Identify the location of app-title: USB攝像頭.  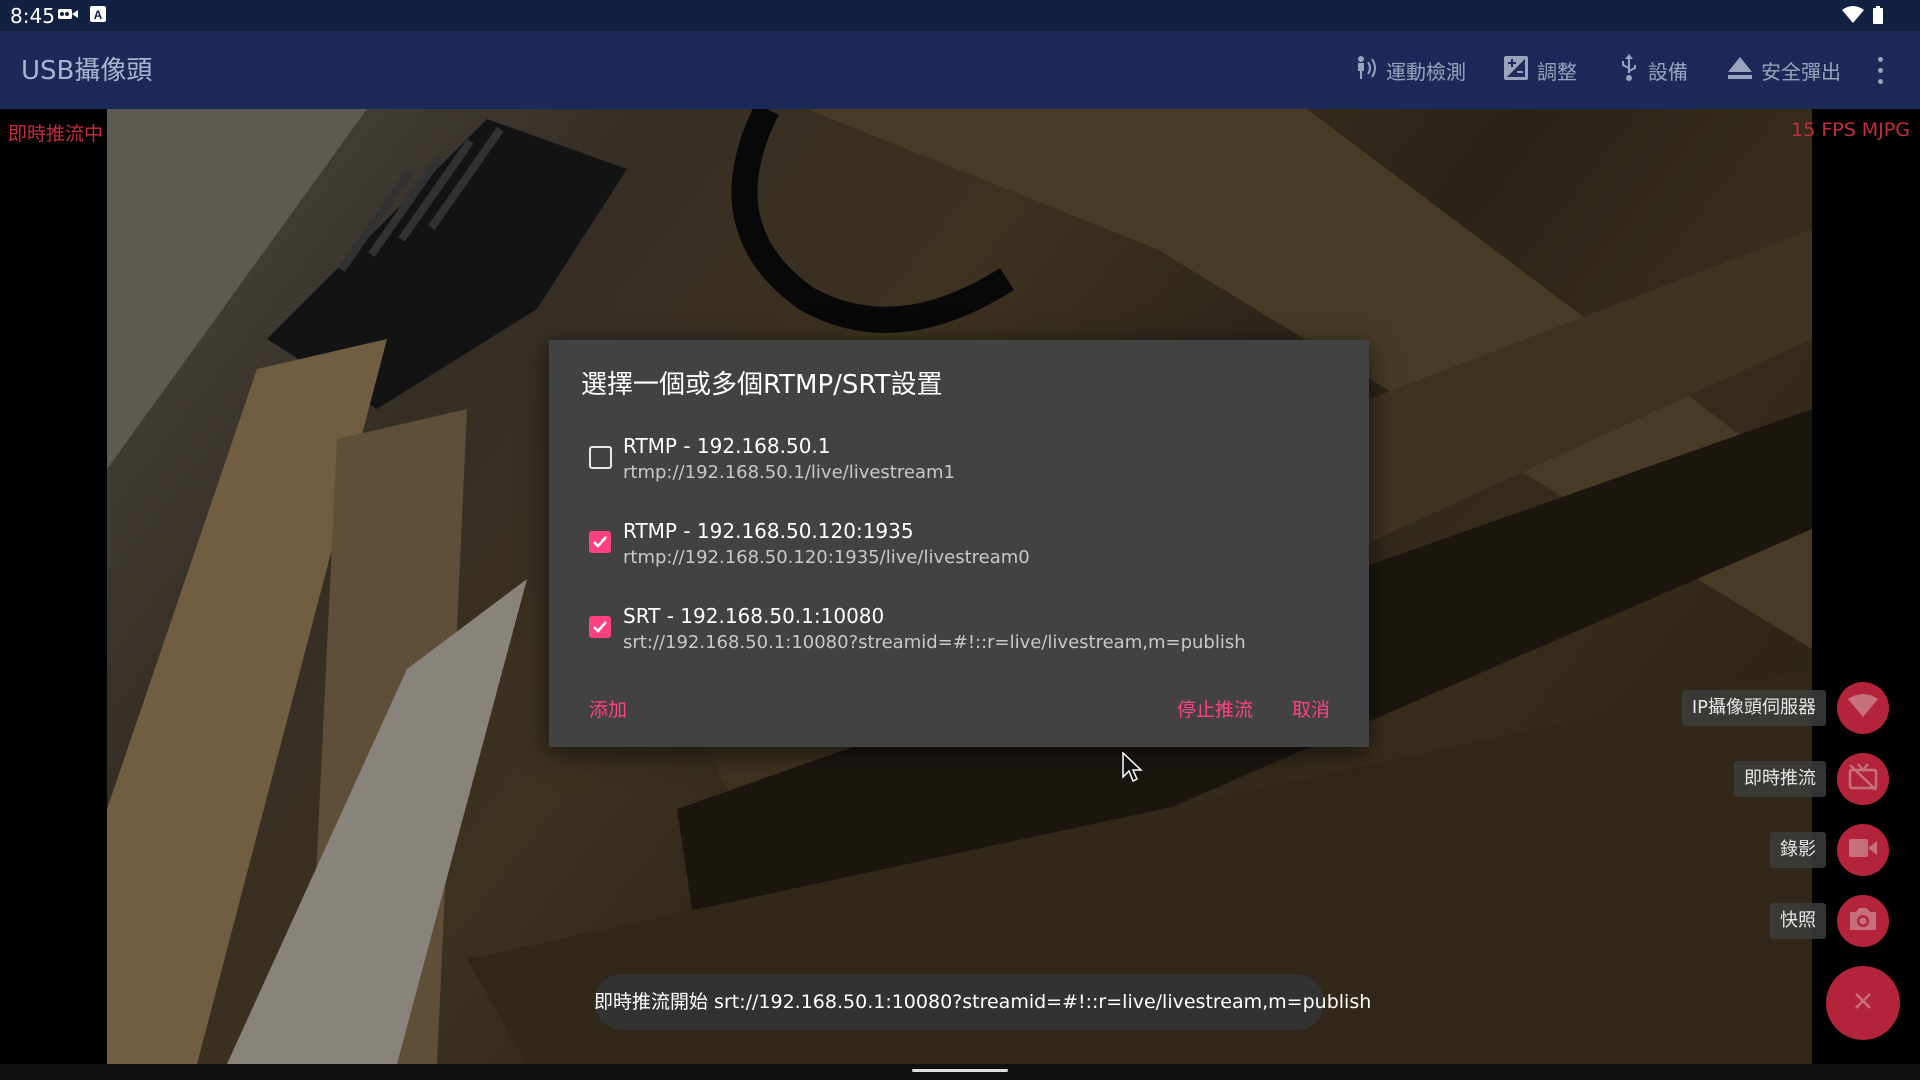
(87, 71).